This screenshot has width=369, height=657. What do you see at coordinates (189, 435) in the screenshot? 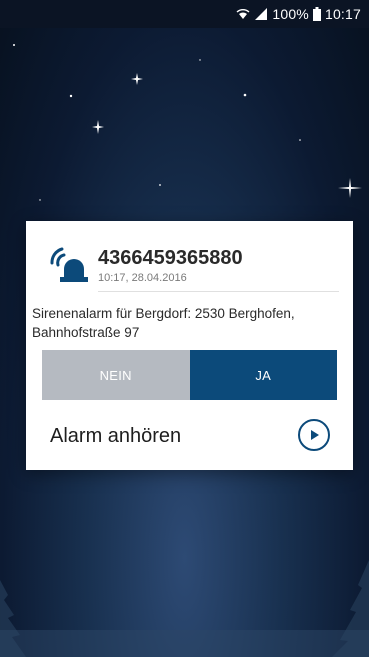
I see `listen-alarm-row: Alarm anhören` at bounding box center [189, 435].